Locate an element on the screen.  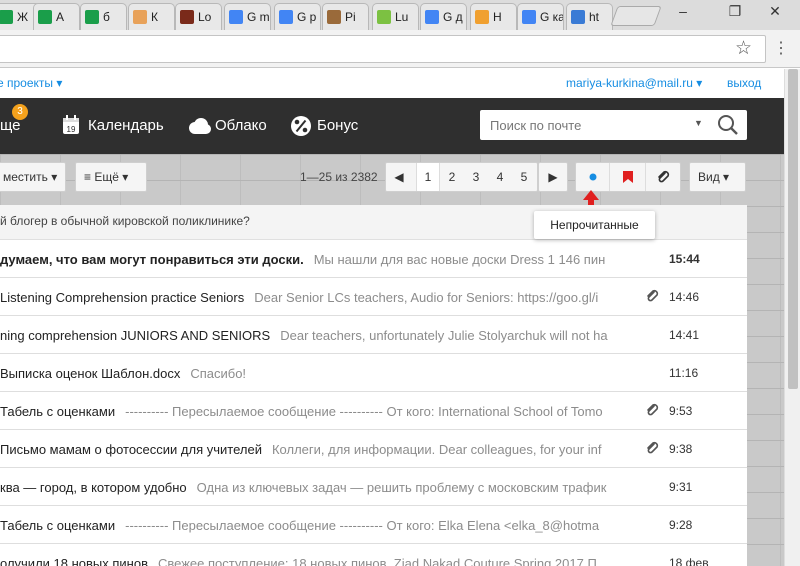
browser-tab: К is located at coordinates (151, 16).